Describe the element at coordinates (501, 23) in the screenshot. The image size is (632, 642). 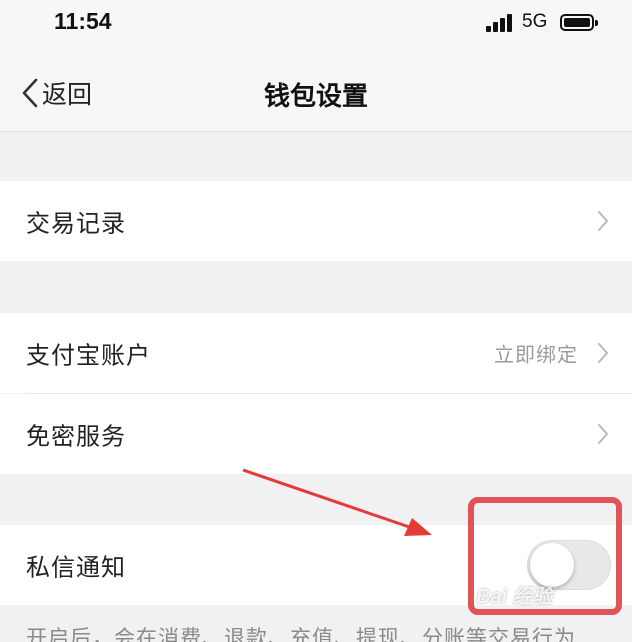
I see `signal-icon` at that location.